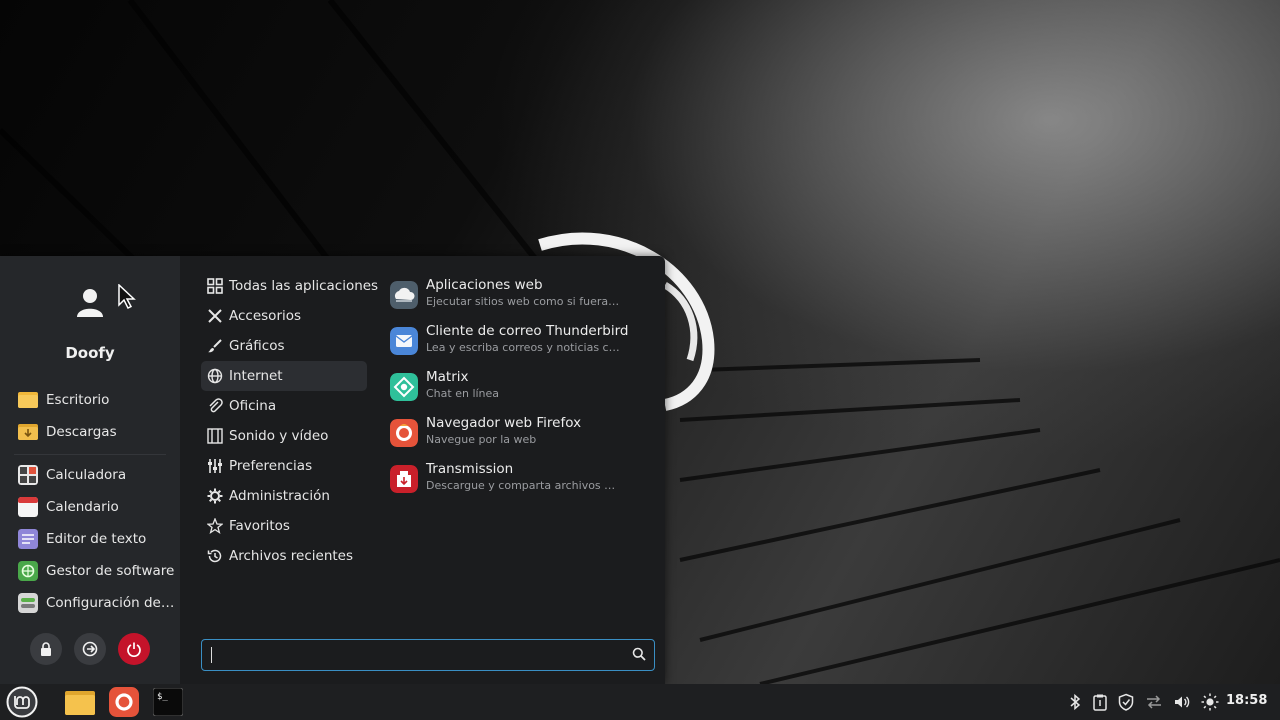  Describe the element at coordinates (215, 376) in the screenshot. I see `globe-icon` at that location.